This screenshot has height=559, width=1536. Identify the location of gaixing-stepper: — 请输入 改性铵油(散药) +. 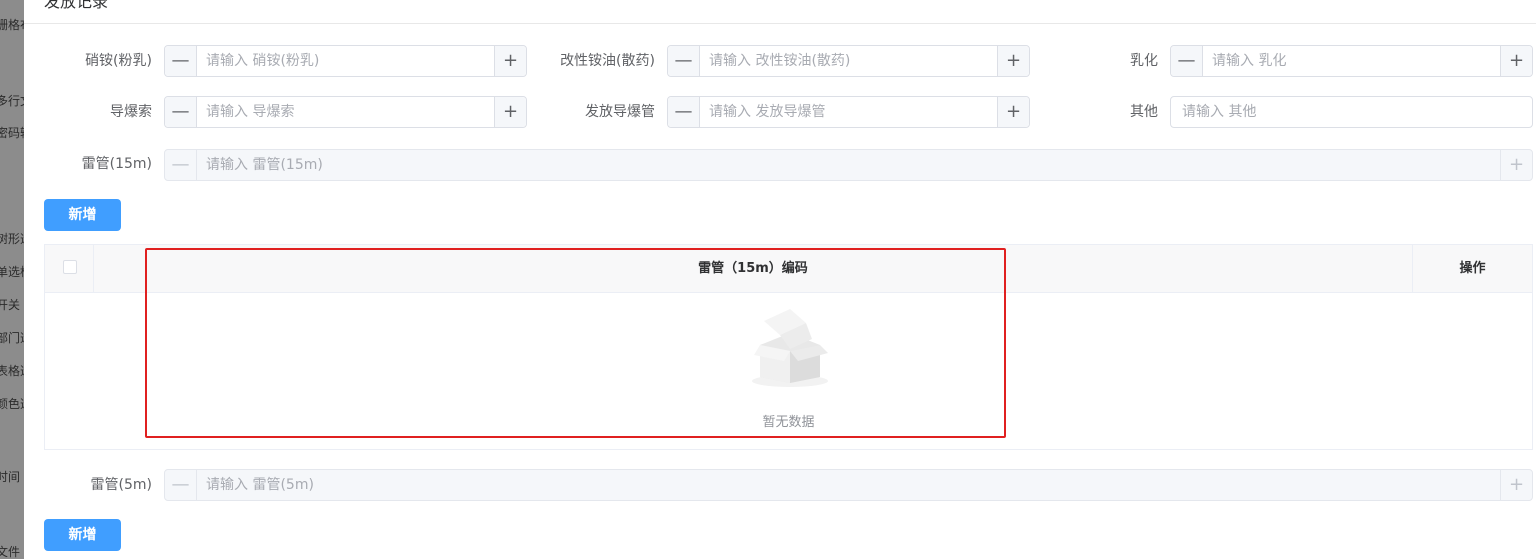
(848, 61).